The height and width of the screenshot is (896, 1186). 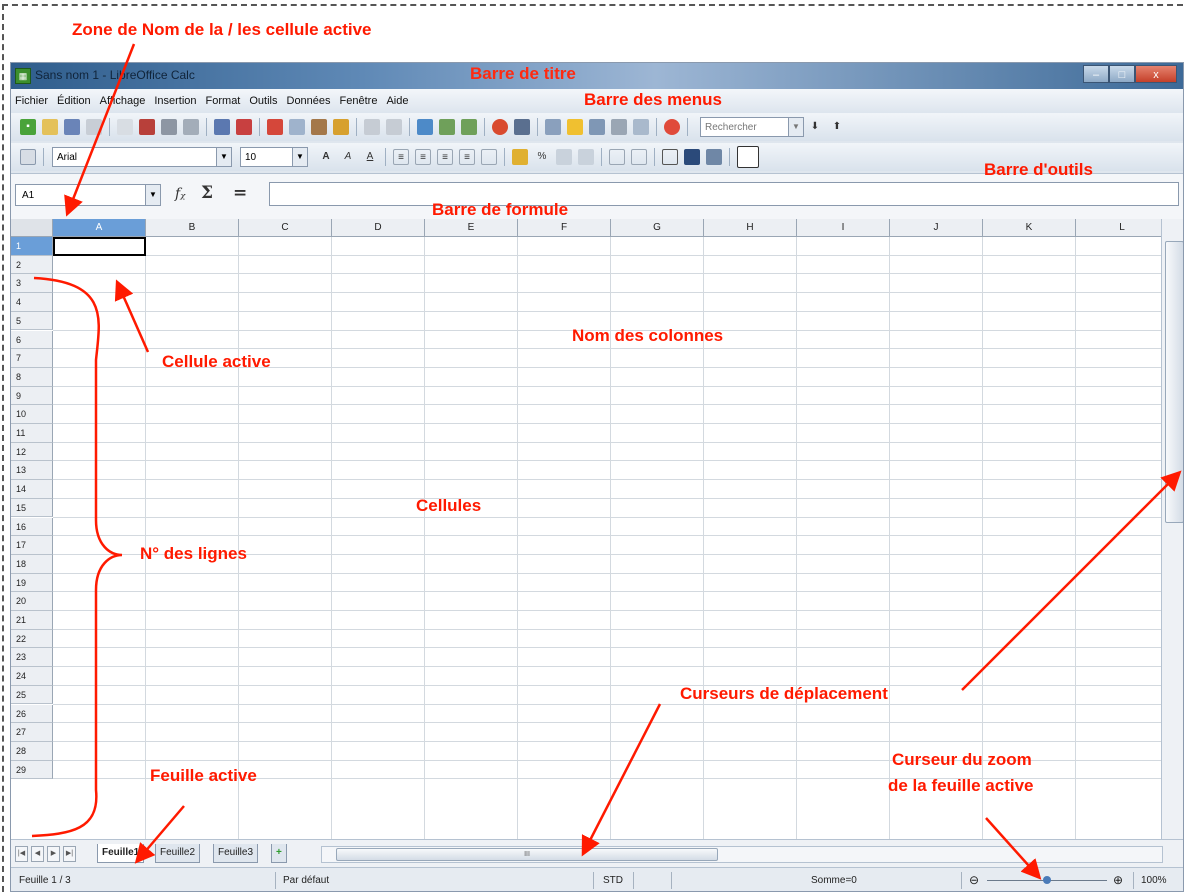 What do you see at coordinates (72, 127) in the screenshot?
I see `save-icon` at bounding box center [72, 127].